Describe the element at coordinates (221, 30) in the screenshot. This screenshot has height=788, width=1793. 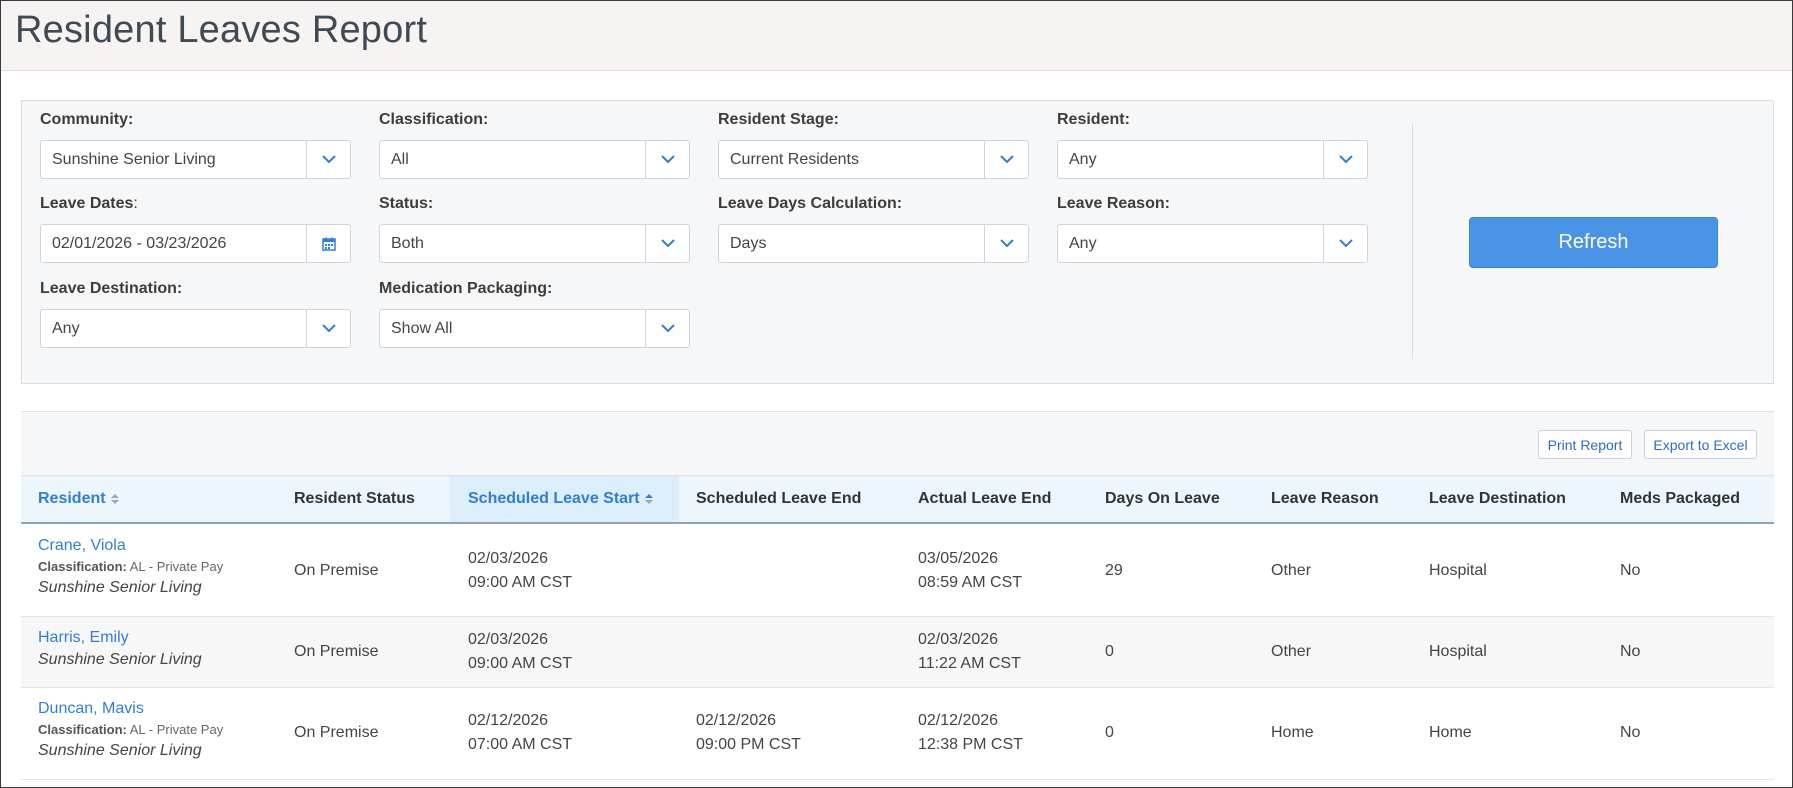
I see `page-title: Resident Leaves Report` at that location.